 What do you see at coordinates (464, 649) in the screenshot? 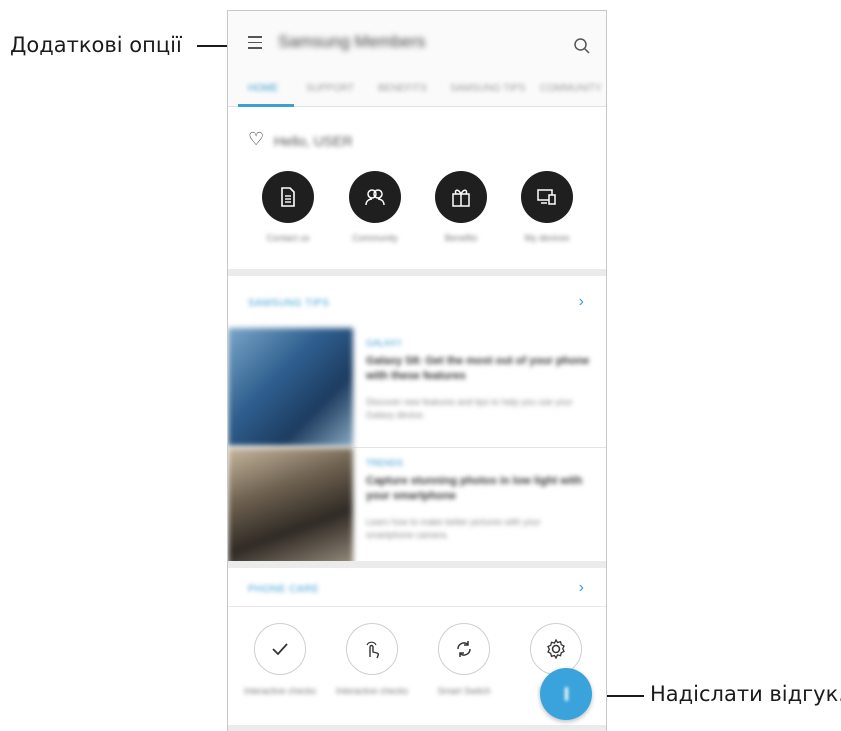
I see `sync-icon` at bounding box center [464, 649].